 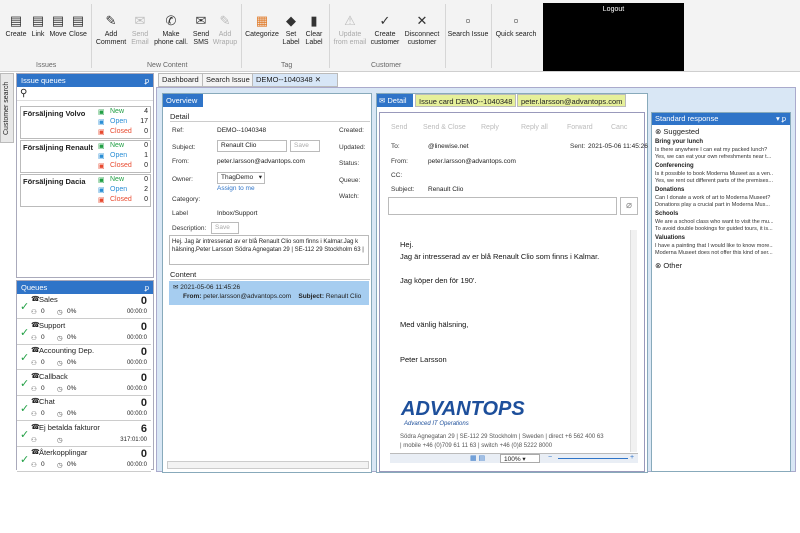 What do you see at coordinates (399, 127) in the screenshot?
I see `email-toolbar-send-button: Send` at bounding box center [399, 127].